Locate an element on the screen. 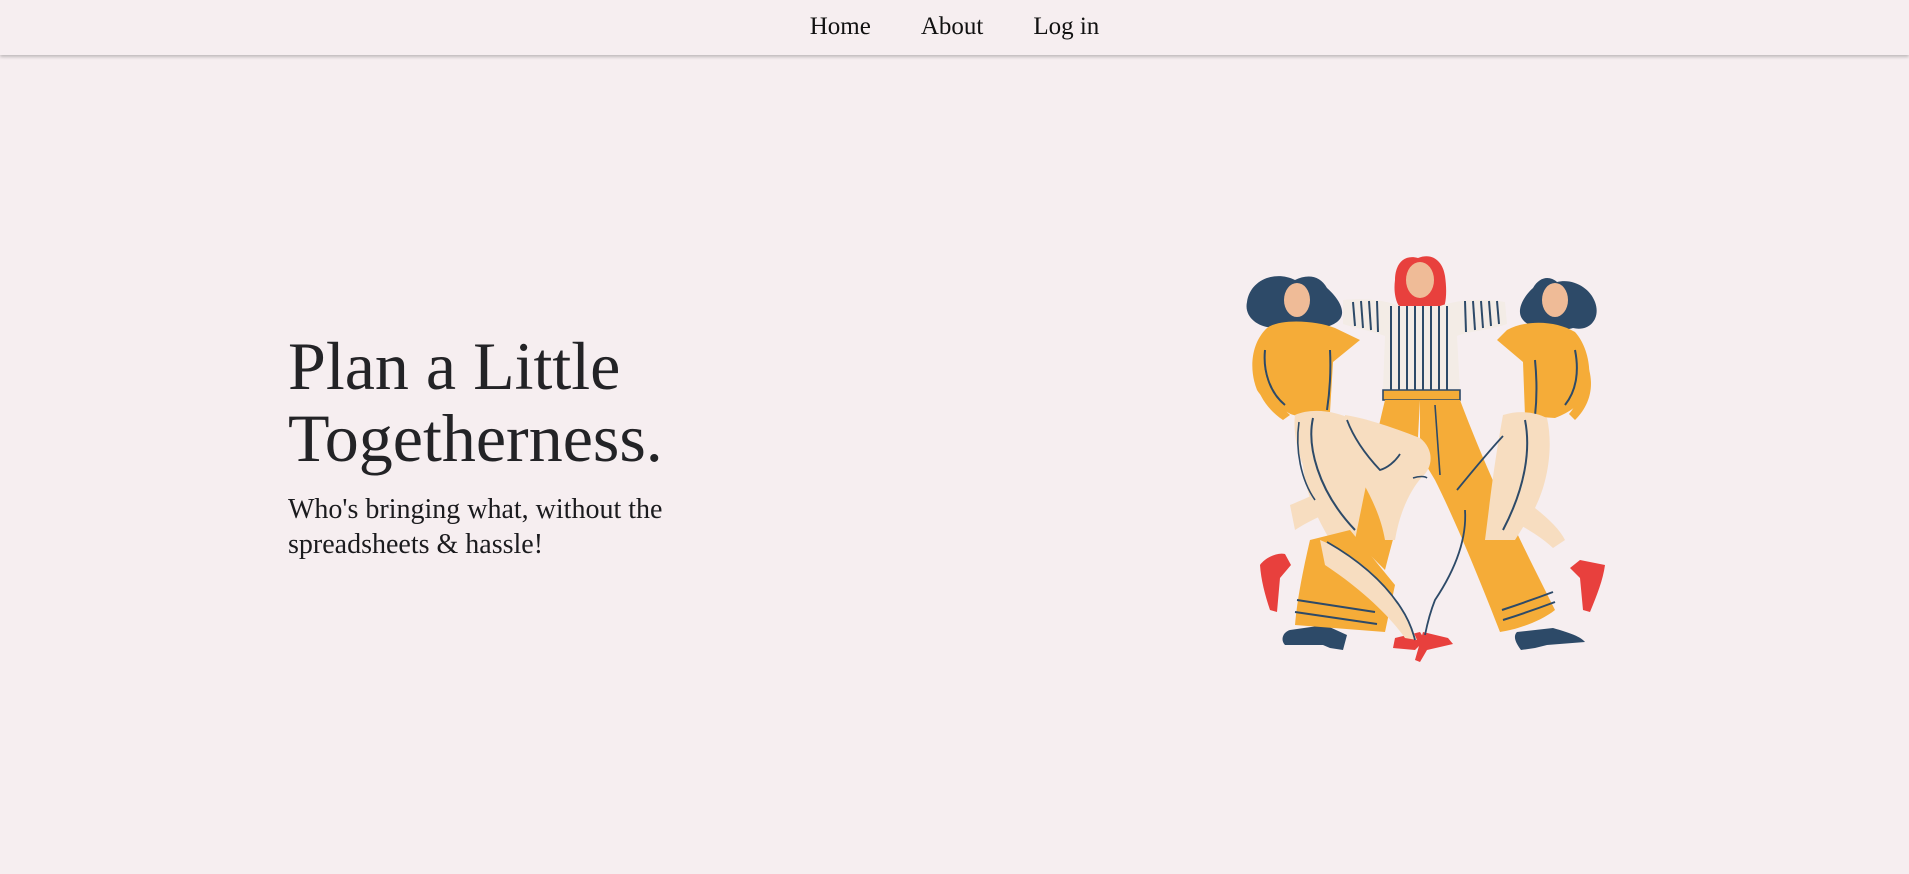  three-dancing-women-illustration is located at coordinates (1435, 452).